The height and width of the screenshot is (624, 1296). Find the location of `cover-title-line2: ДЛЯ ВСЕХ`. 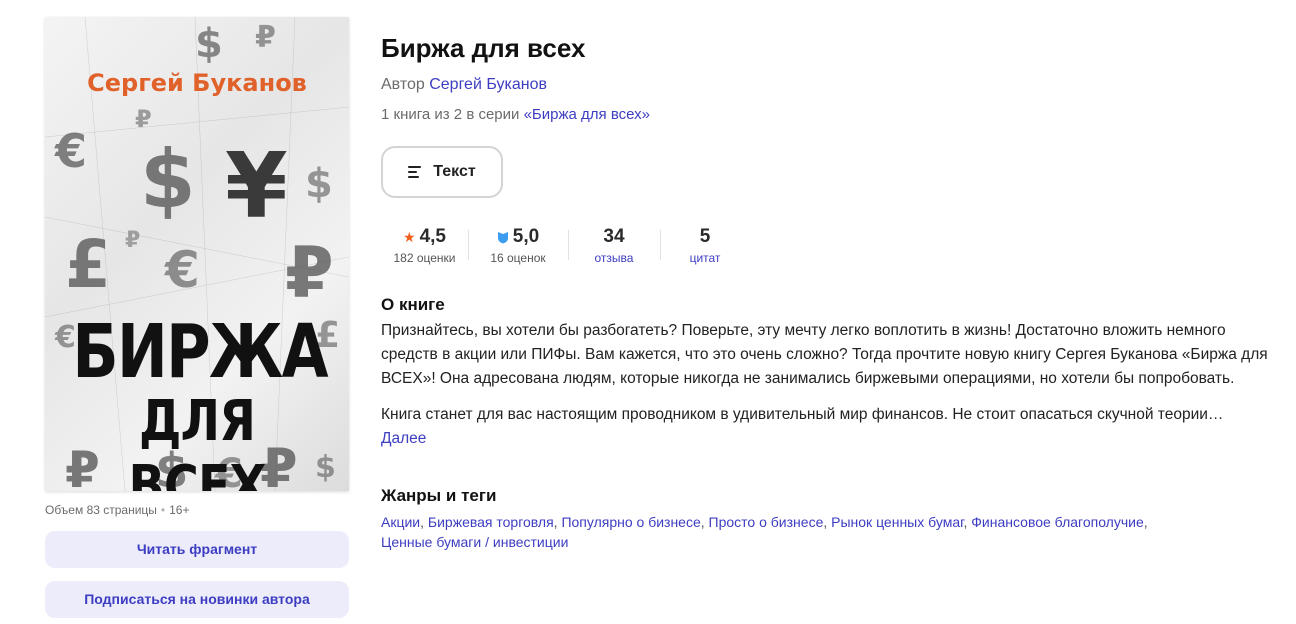

cover-title-line2: ДЛЯ ВСЕХ is located at coordinates (197, 440).